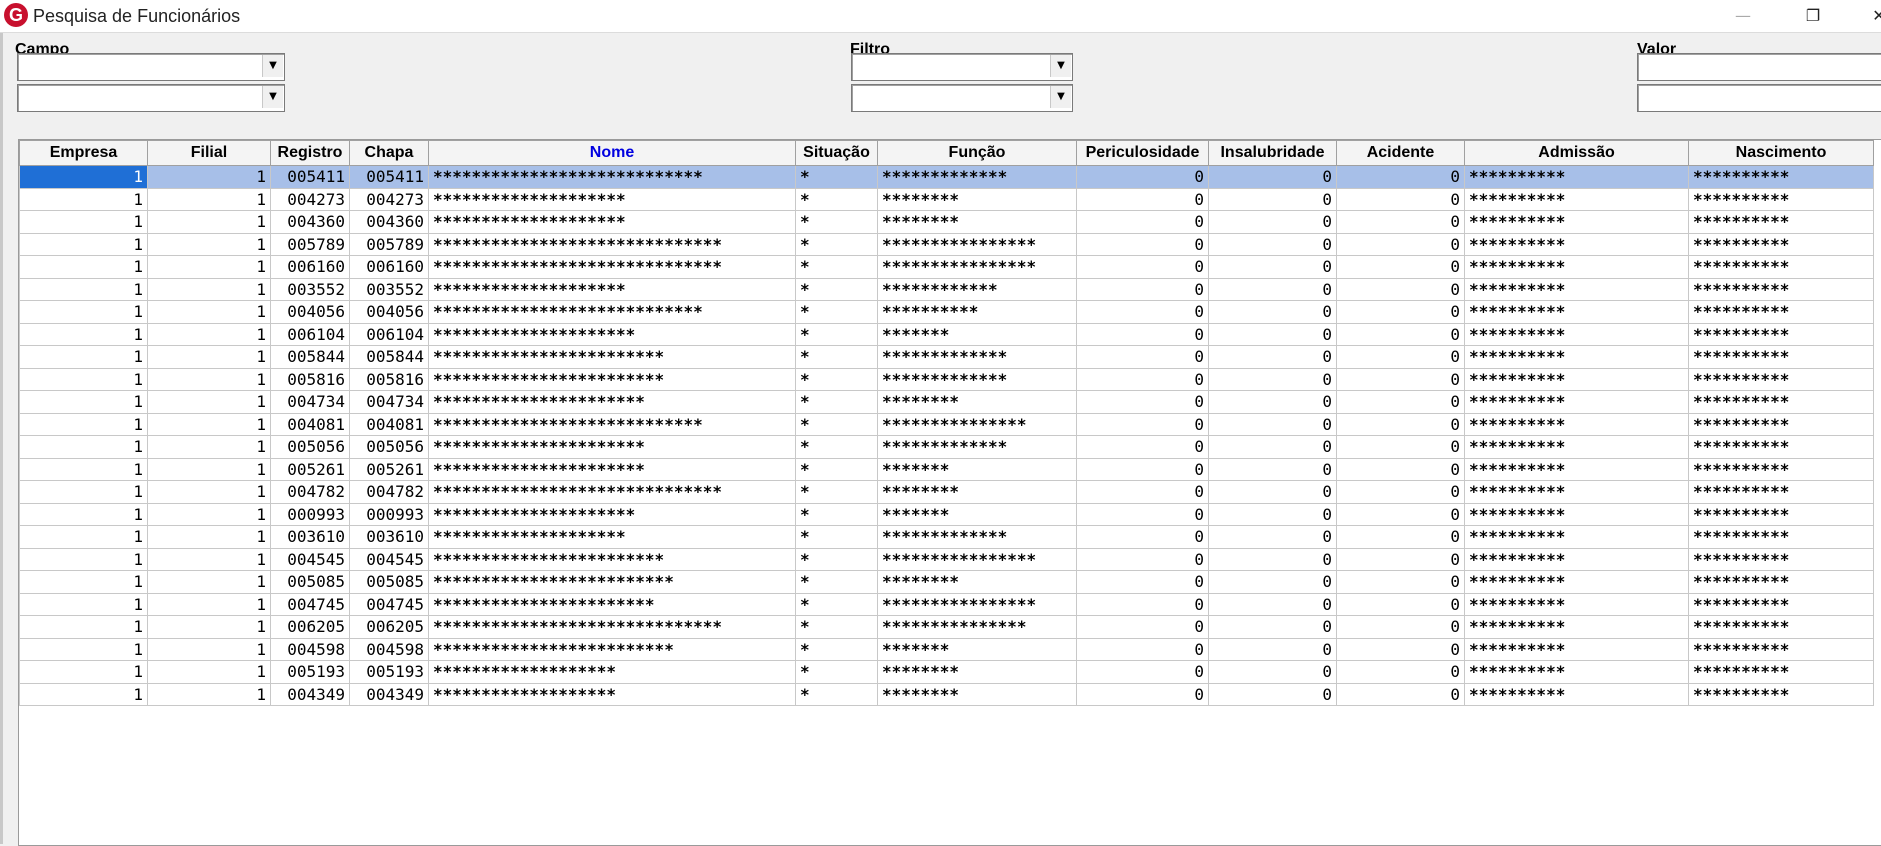 The height and width of the screenshot is (846, 1881). What do you see at coordinates (977, 289) in the screenshot?
I see `cell-funcao: ************` at bounding box center [977, 289].